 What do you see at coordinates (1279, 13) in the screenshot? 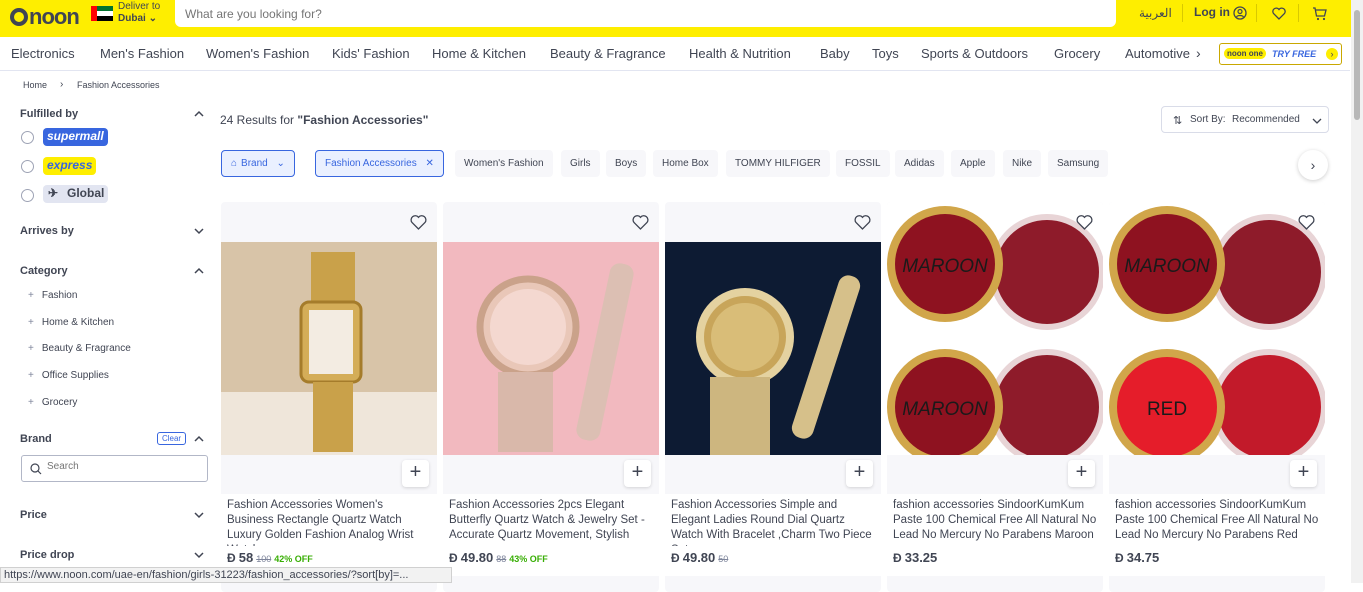
I see `wishlist-heart-icon` at bounding box center [1279, 13].